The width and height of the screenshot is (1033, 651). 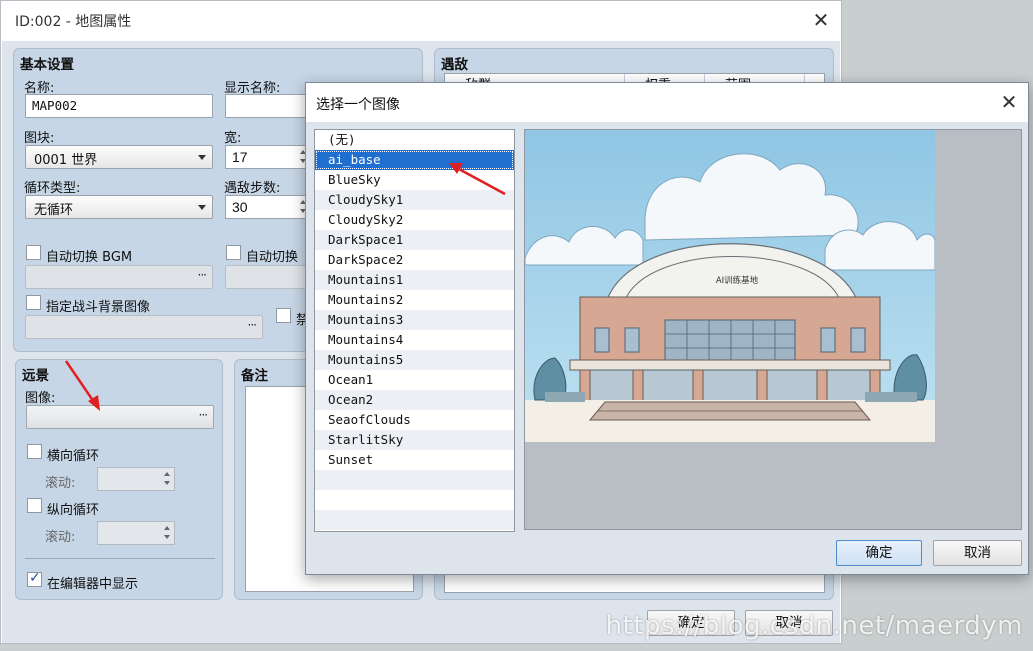 I want to click on tileset-value: 0001 世界, so click(x=66, y=160).